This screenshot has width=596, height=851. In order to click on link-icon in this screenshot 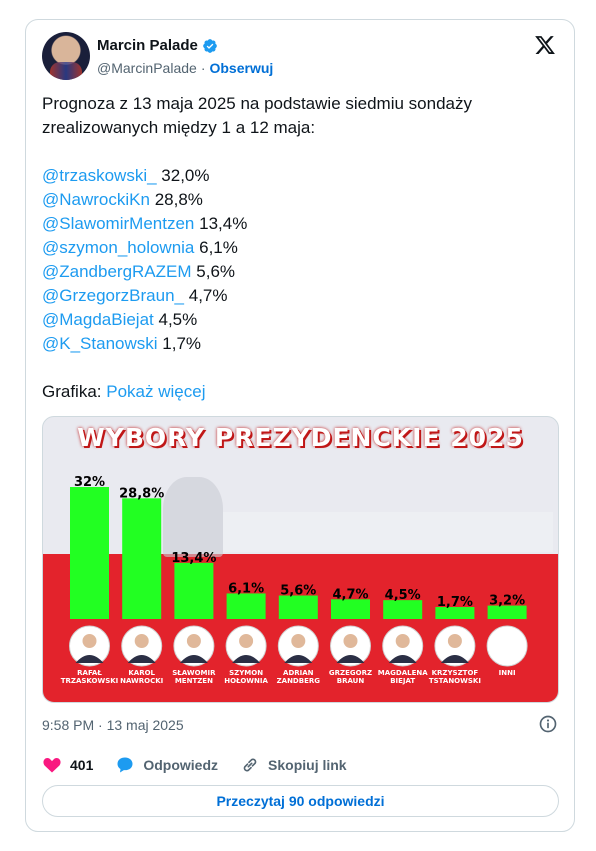, I will do `click(250, 765)`.